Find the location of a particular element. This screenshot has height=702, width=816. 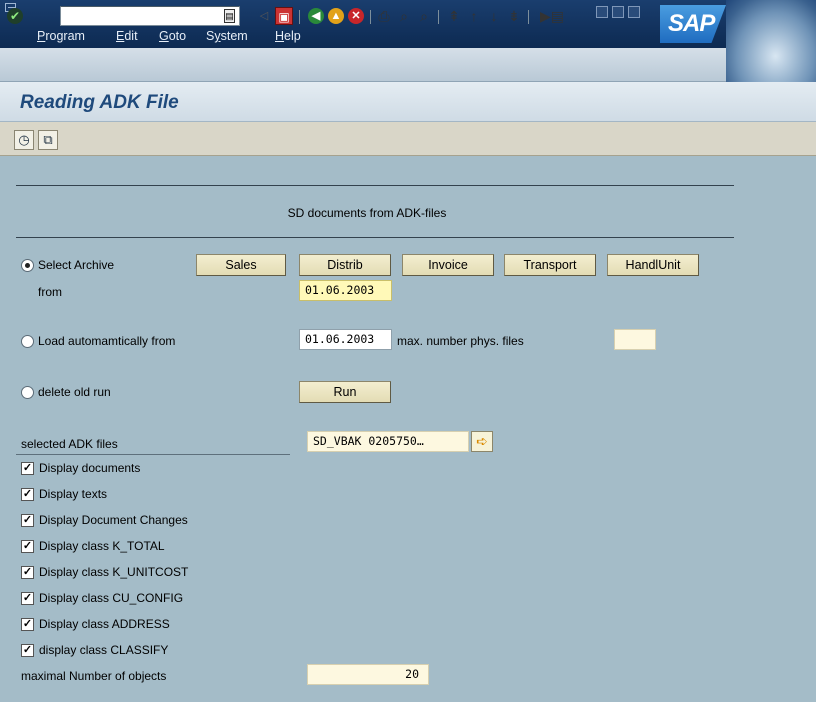

menu-goto: Goto is located at coordinates (172, 36).